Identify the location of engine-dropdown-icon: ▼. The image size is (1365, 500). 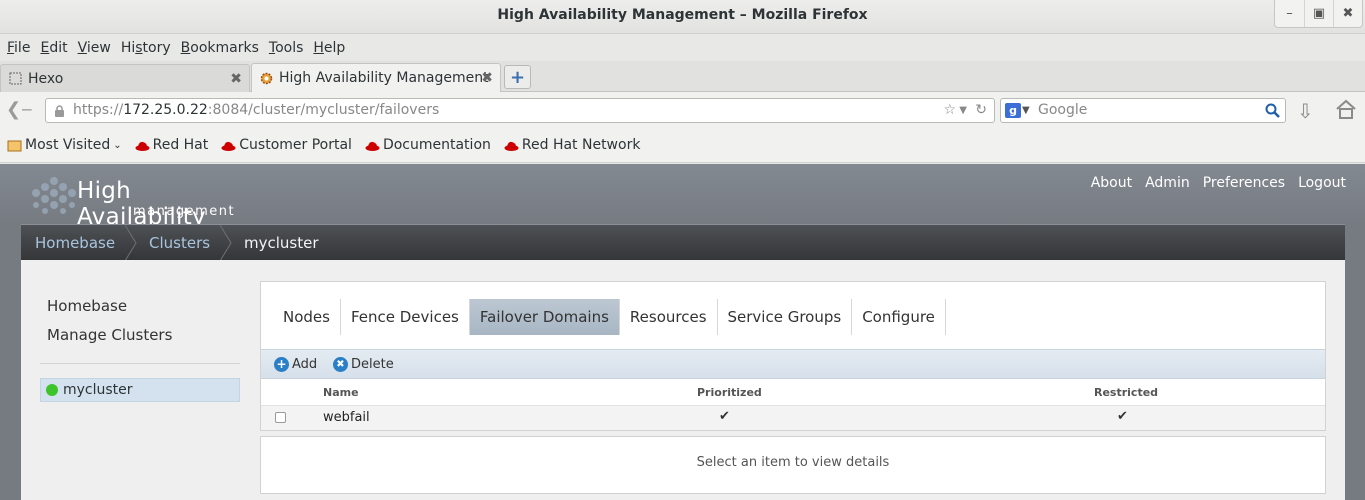
(1026, 110).